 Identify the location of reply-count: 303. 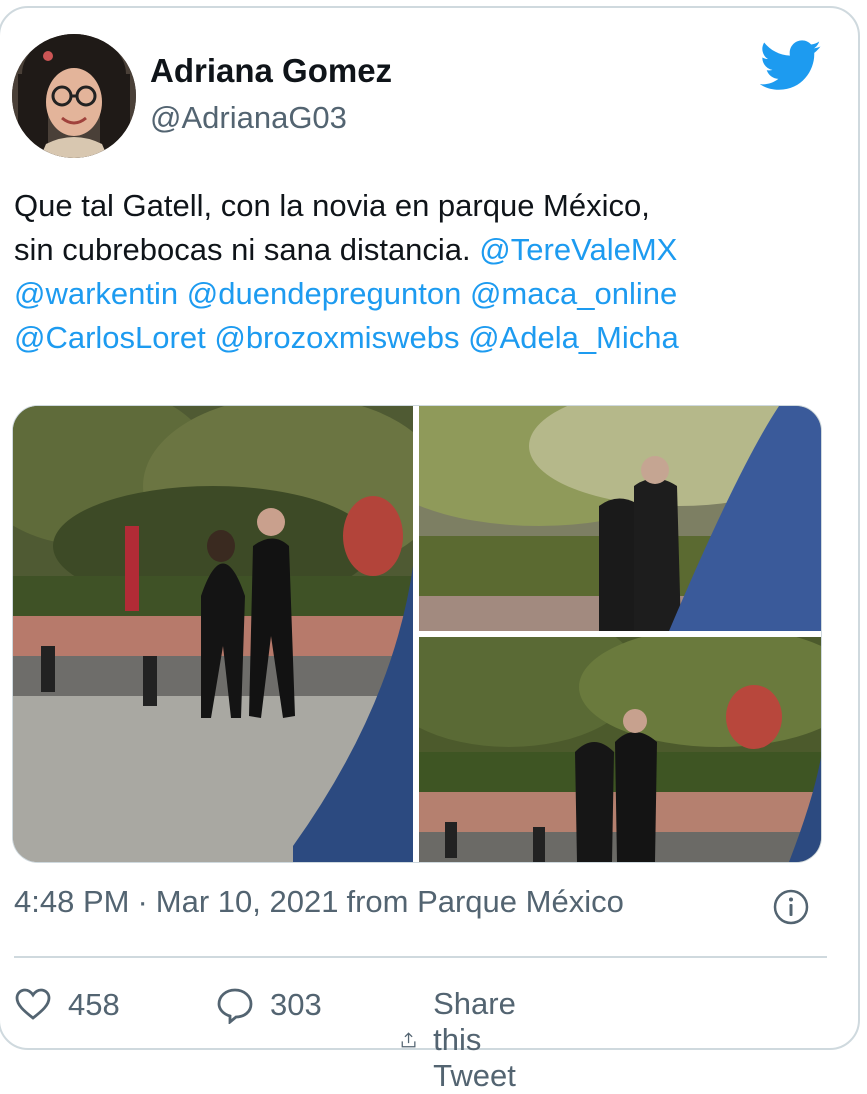
(296, 1004).